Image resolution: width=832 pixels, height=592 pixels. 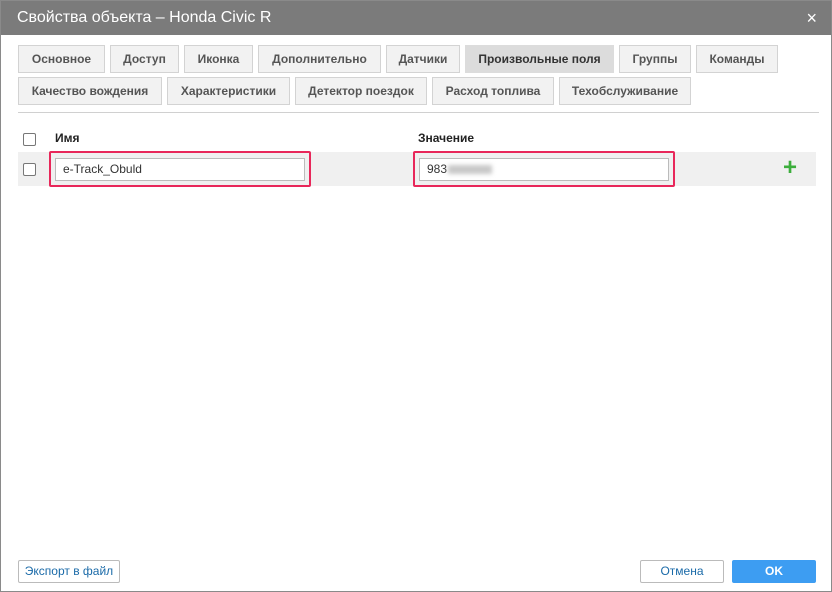 I want to click on value-column-header: Значение, so click(x=446, y=138).